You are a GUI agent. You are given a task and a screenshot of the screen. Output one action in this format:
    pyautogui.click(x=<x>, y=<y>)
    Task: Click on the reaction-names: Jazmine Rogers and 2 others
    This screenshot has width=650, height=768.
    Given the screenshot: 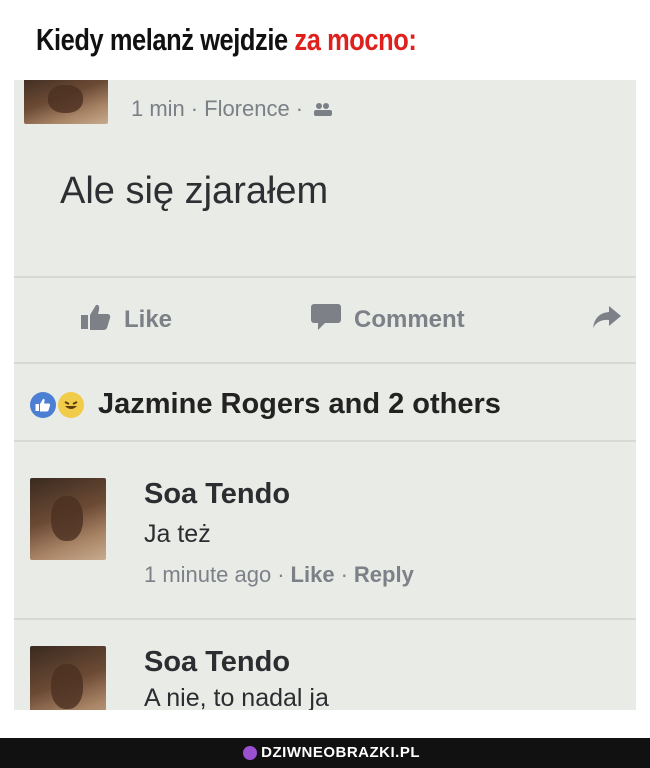 What is the action you would take?
    pyautogui.click(x=299, y=404)
    